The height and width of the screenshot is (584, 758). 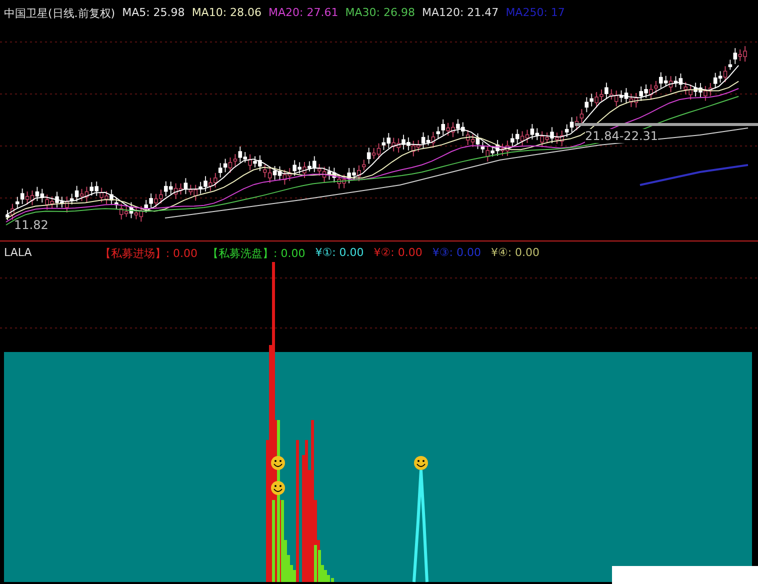 I want to click on moving-average-label: MA120: 21.47, so click(x=460, y=13).